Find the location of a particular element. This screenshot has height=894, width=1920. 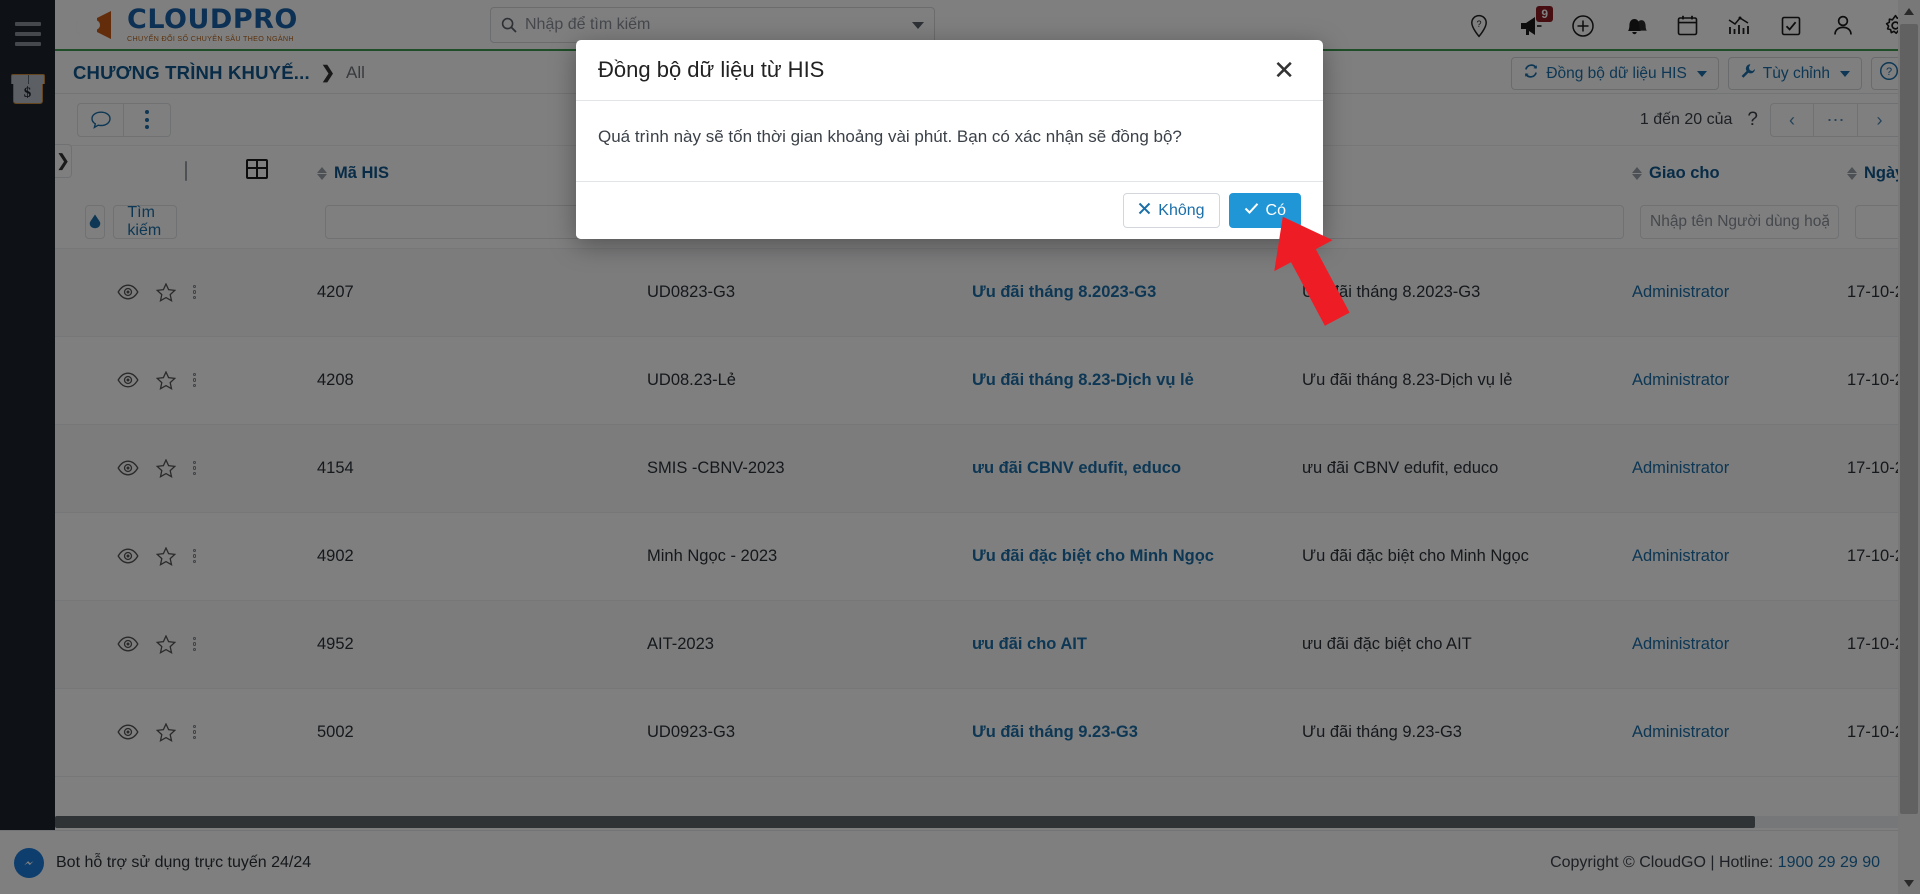

cloudpro-logo-mark is located at coordinates (94, 25).